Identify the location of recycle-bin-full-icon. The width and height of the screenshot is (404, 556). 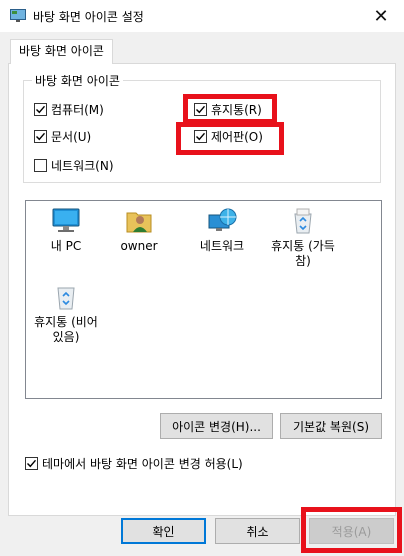
(303, 221).